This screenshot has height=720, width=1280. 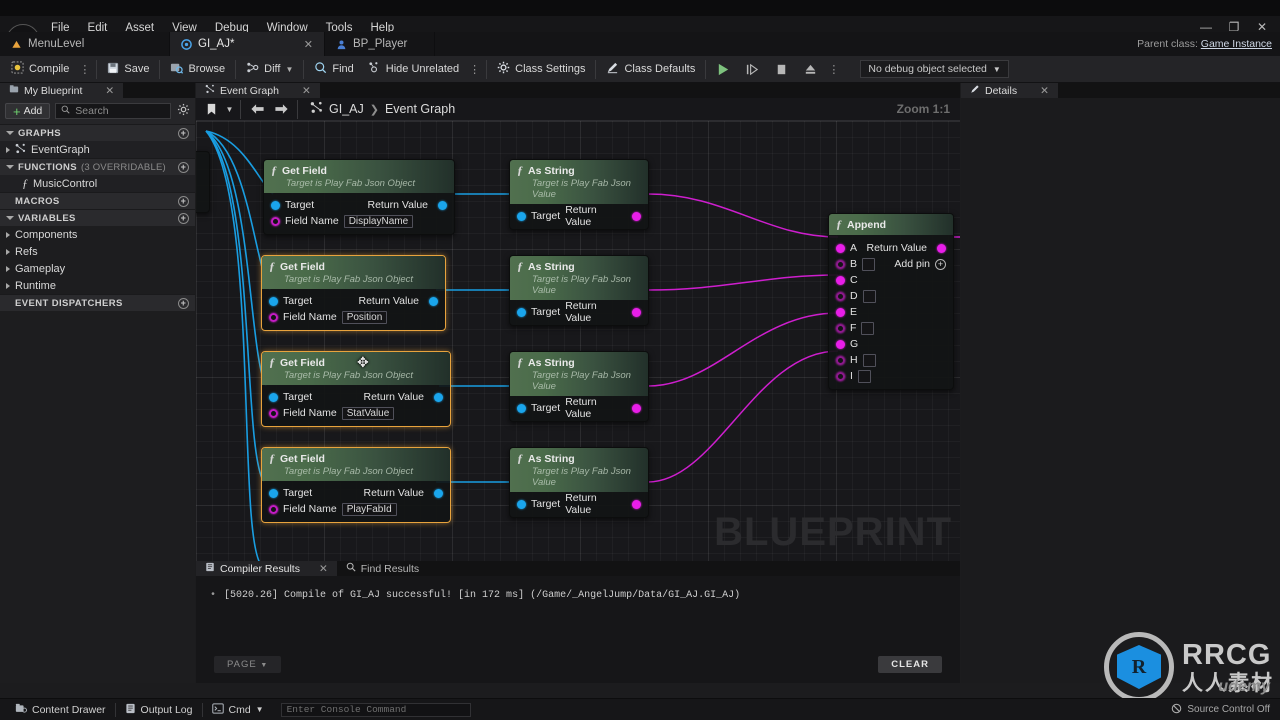 What do you see at coordinates (183, 167) in the screenshot?
I see `add-function-icon: +` at bounding box center [183, 167].